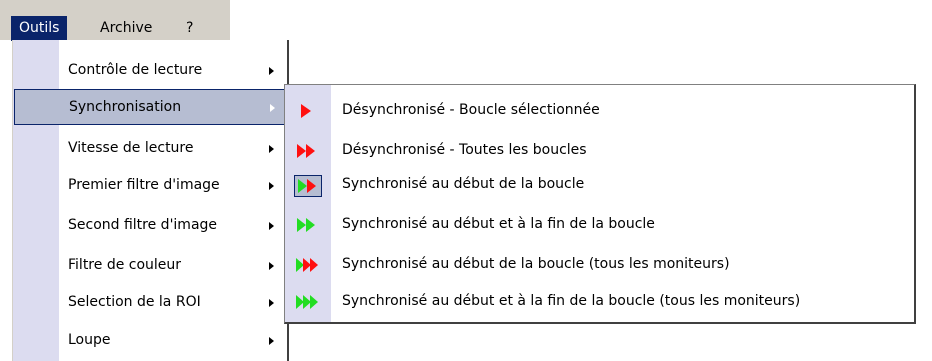 The image size is (932, 361). I want to click on green-red-triple-arrow-icon, so click(308, 266).